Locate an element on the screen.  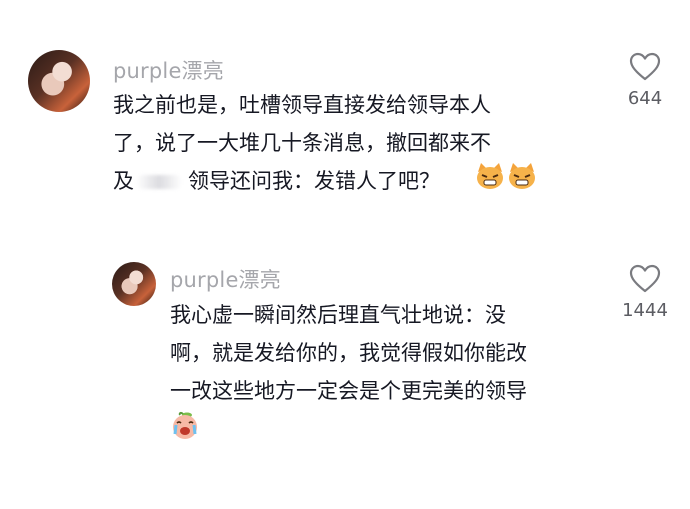
comment-line: 及领导还问我：发错人了吧？ is located at coordinates (325, 182).